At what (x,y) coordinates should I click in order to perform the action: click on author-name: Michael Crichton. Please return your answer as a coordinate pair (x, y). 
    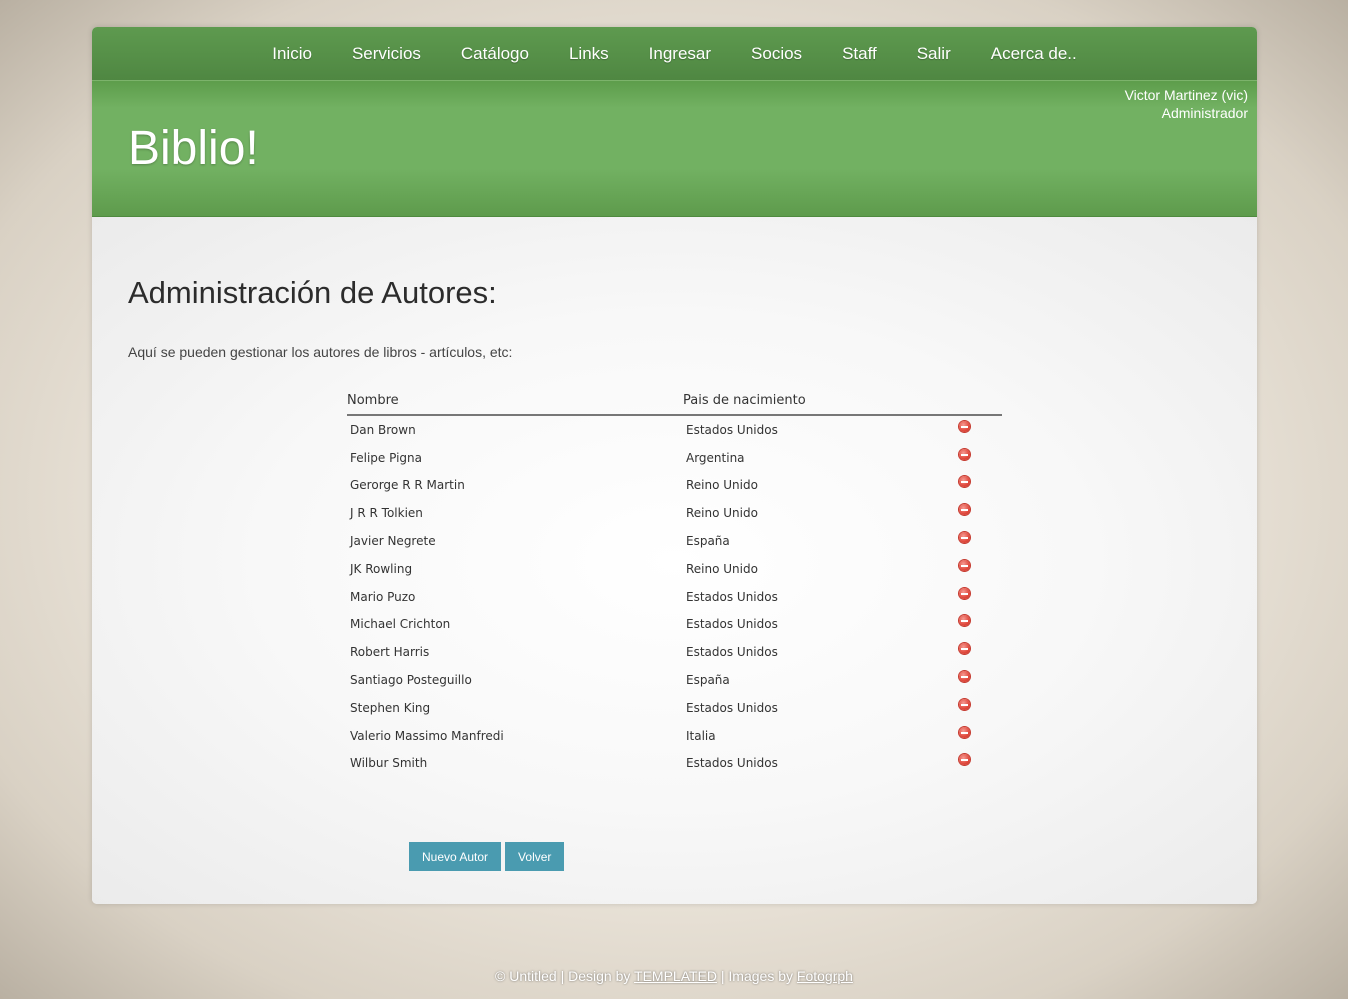
    Looking at the image, I should click on (400, 624).